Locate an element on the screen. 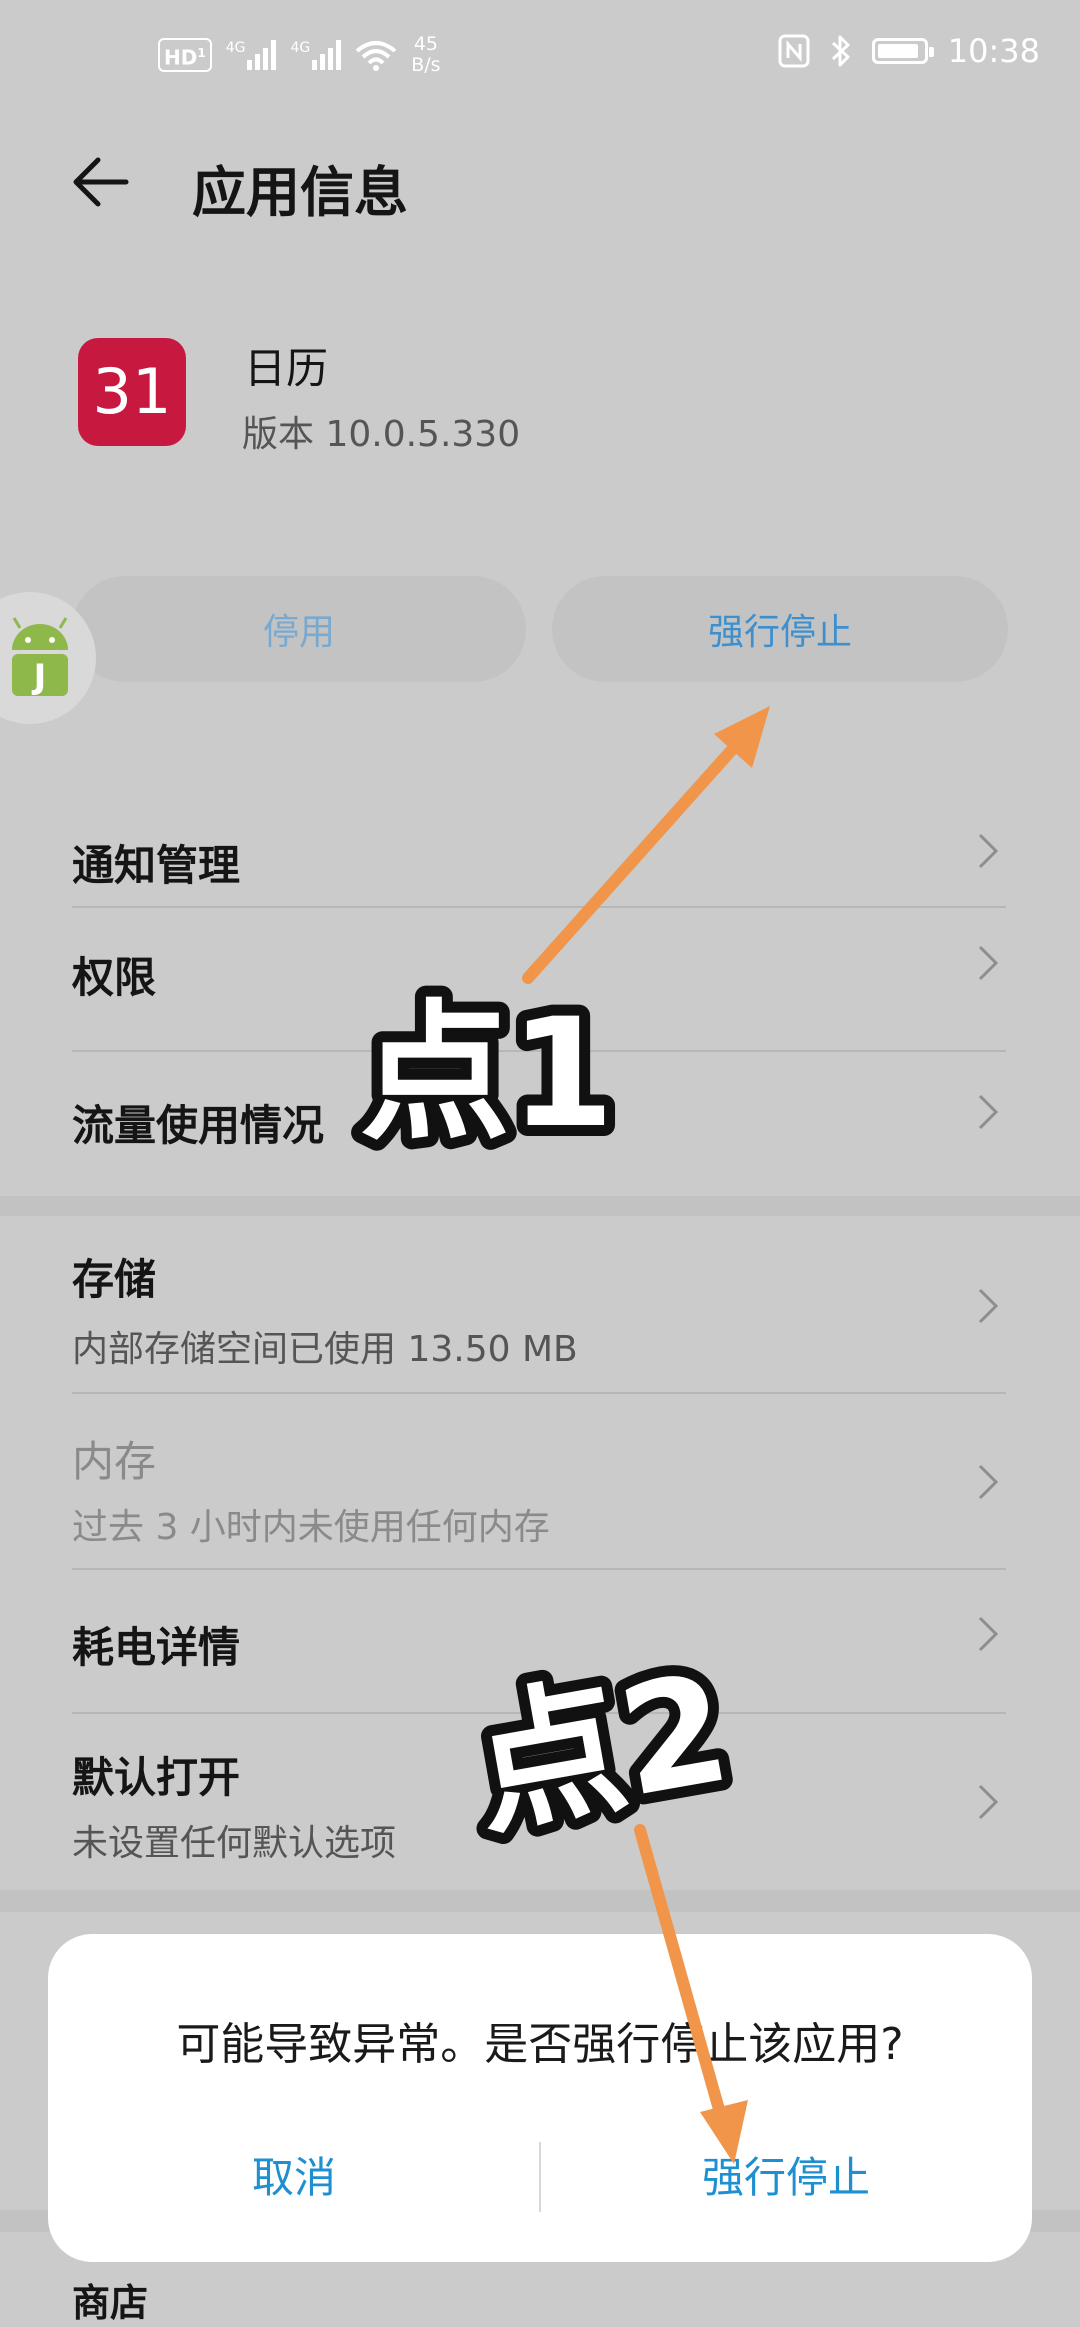 This screenshot has width=1080, height=2327. force-stop-button: 强行停止 is located at coordinates (780, 629).